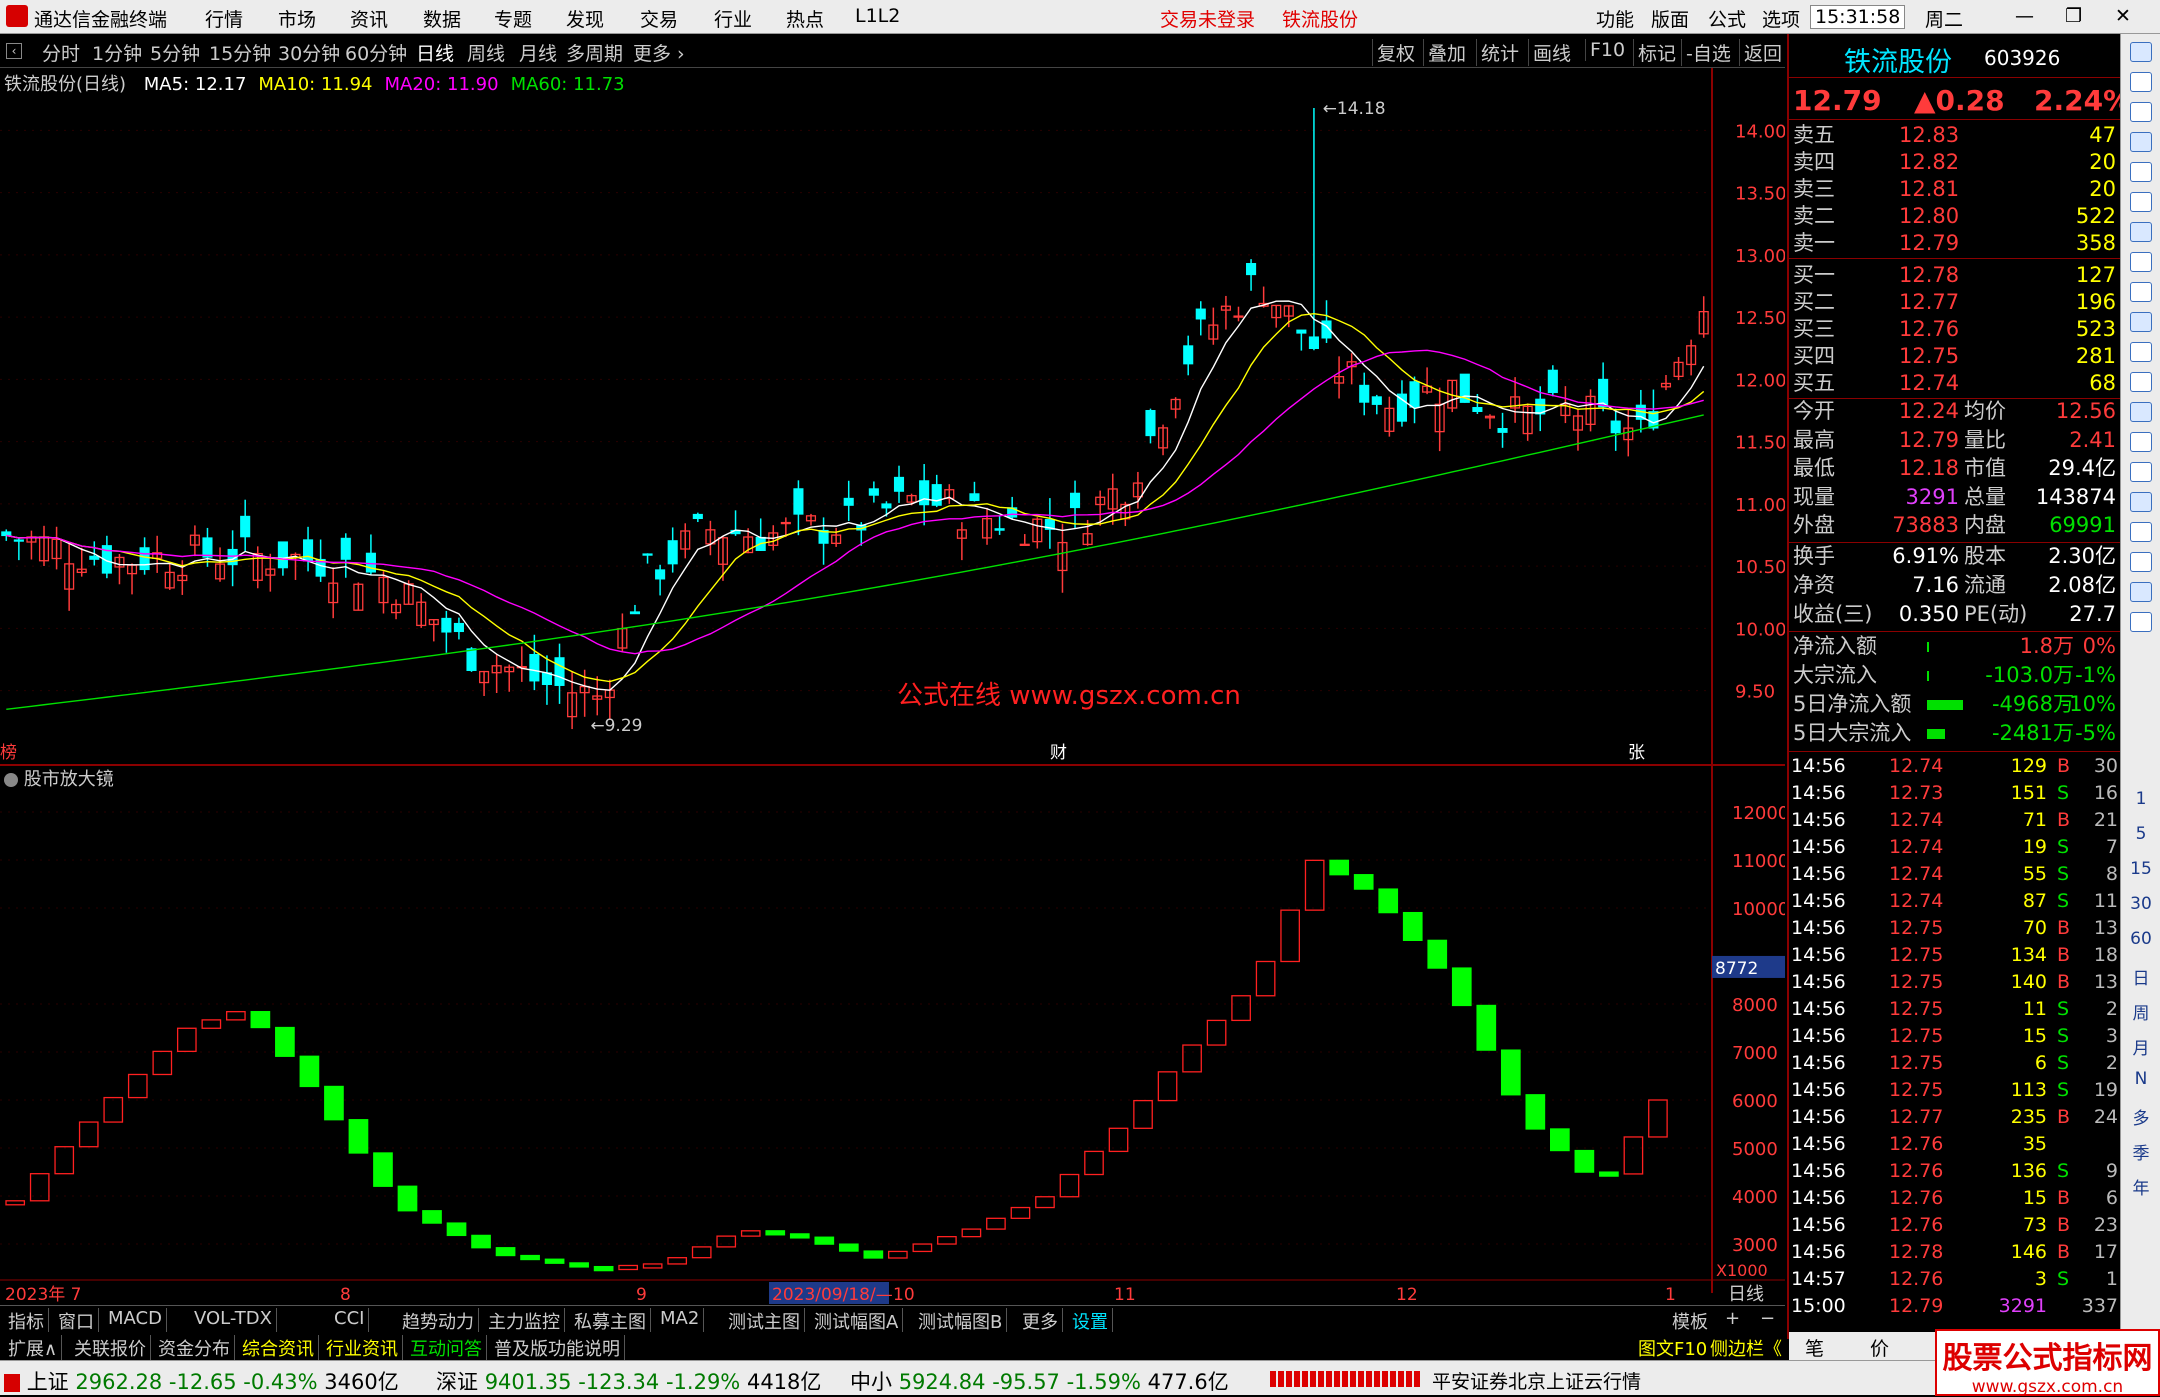 This screenshot has height=1397, width=2160. Describe the element at coordinates (961, 1320) in the screenshot. I see `indicator-tab-11: 测试幅图B` at that location.